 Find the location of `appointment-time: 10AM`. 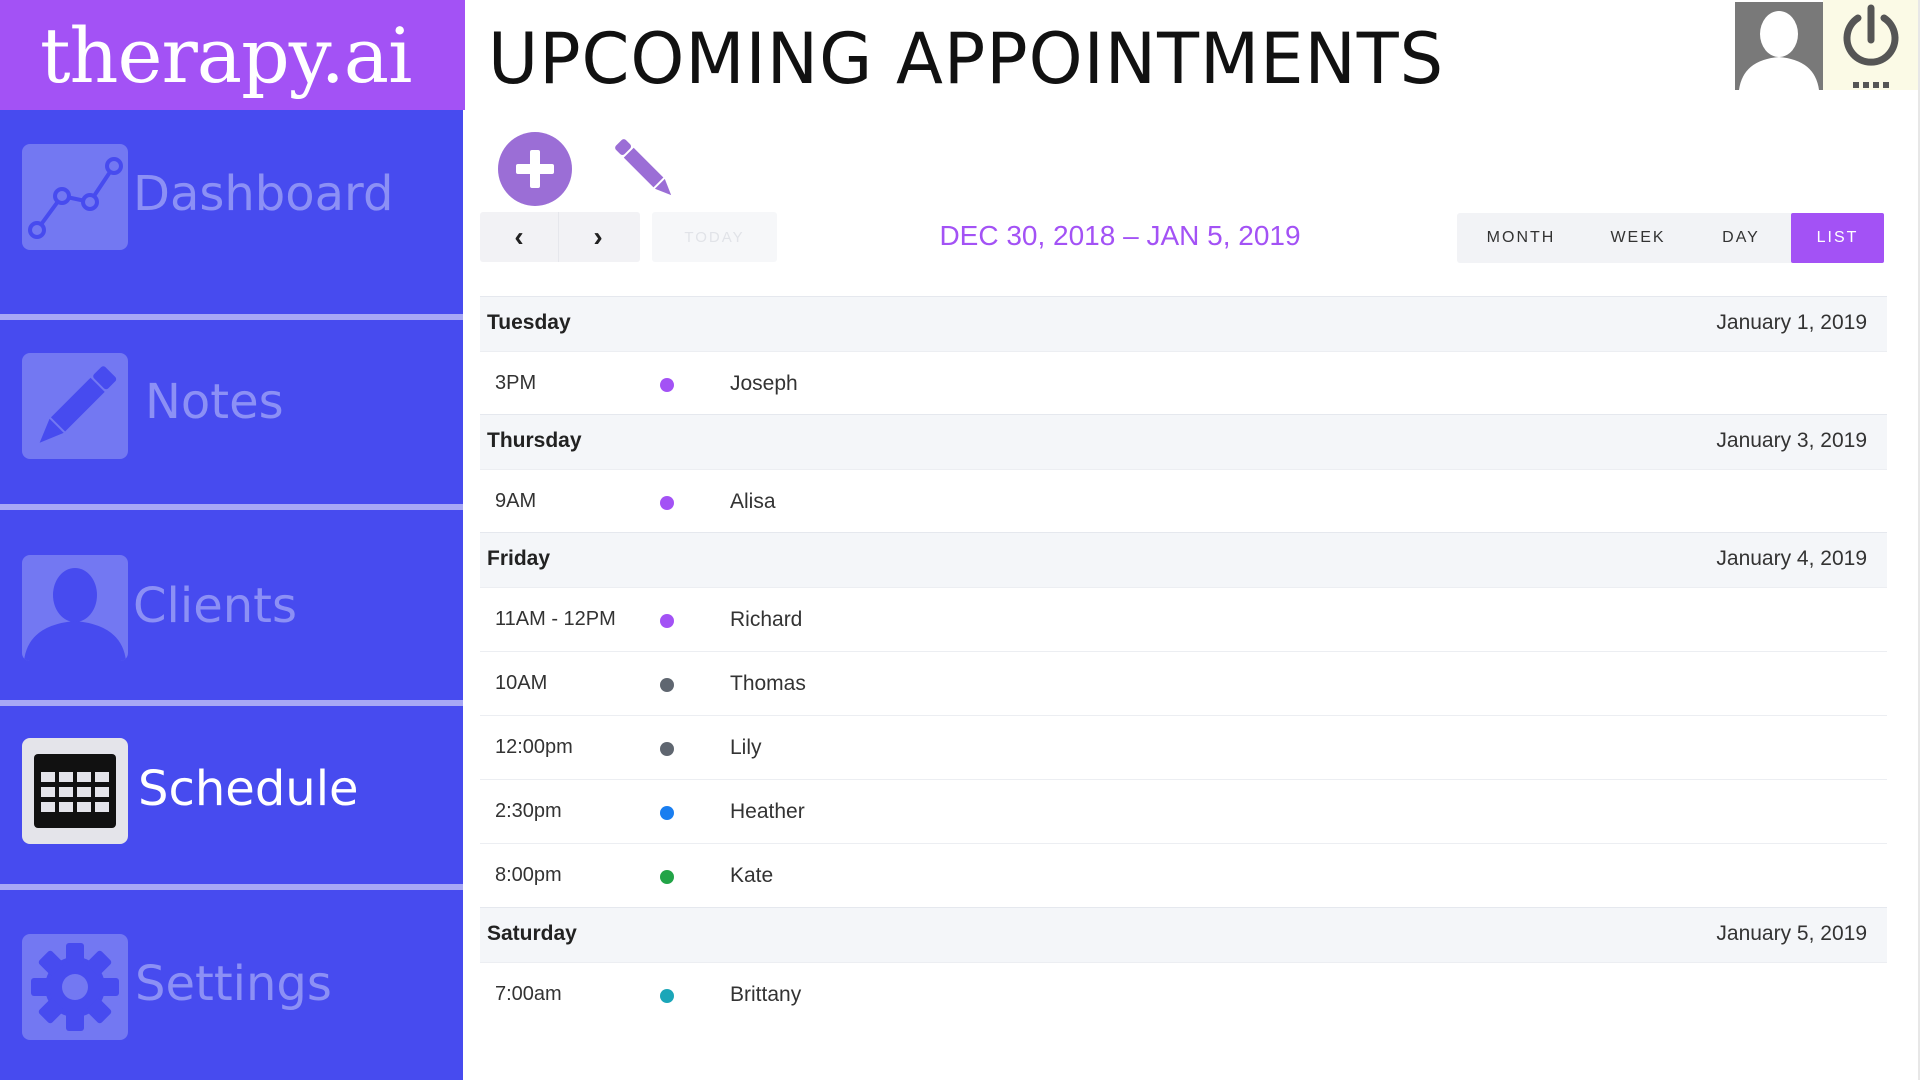

appointment-time: 10AM is located at coordinates (521, 683).